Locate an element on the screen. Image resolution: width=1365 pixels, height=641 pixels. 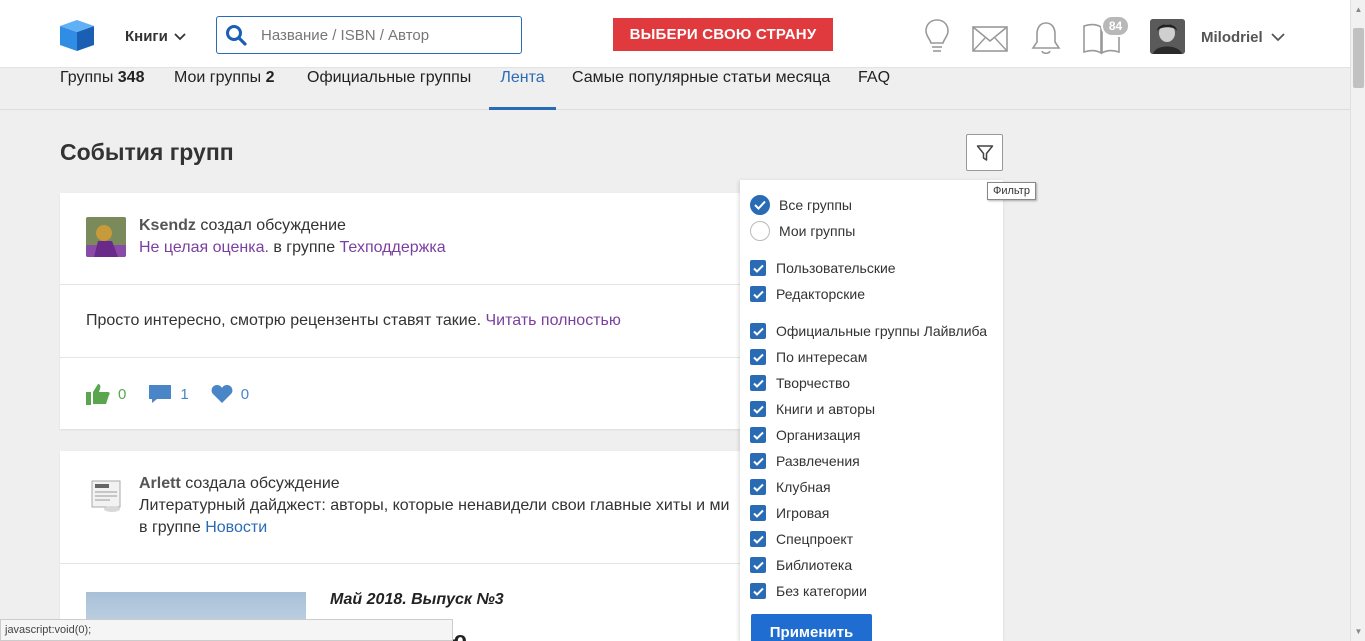
books-menu-label: Книги is located at coordinates (146, 36).